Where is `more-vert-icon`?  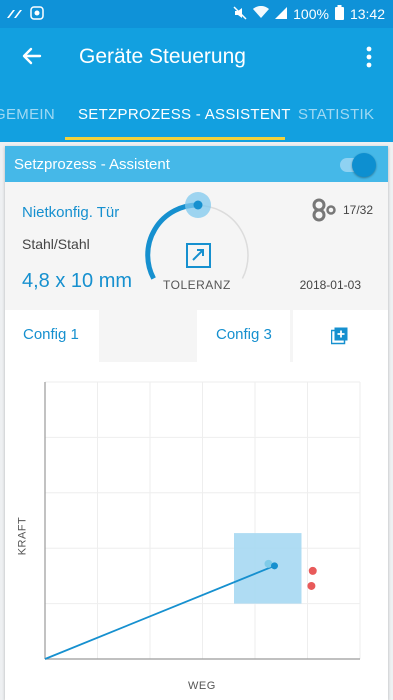 more-vert-icon is located at coordinates (369, 57).